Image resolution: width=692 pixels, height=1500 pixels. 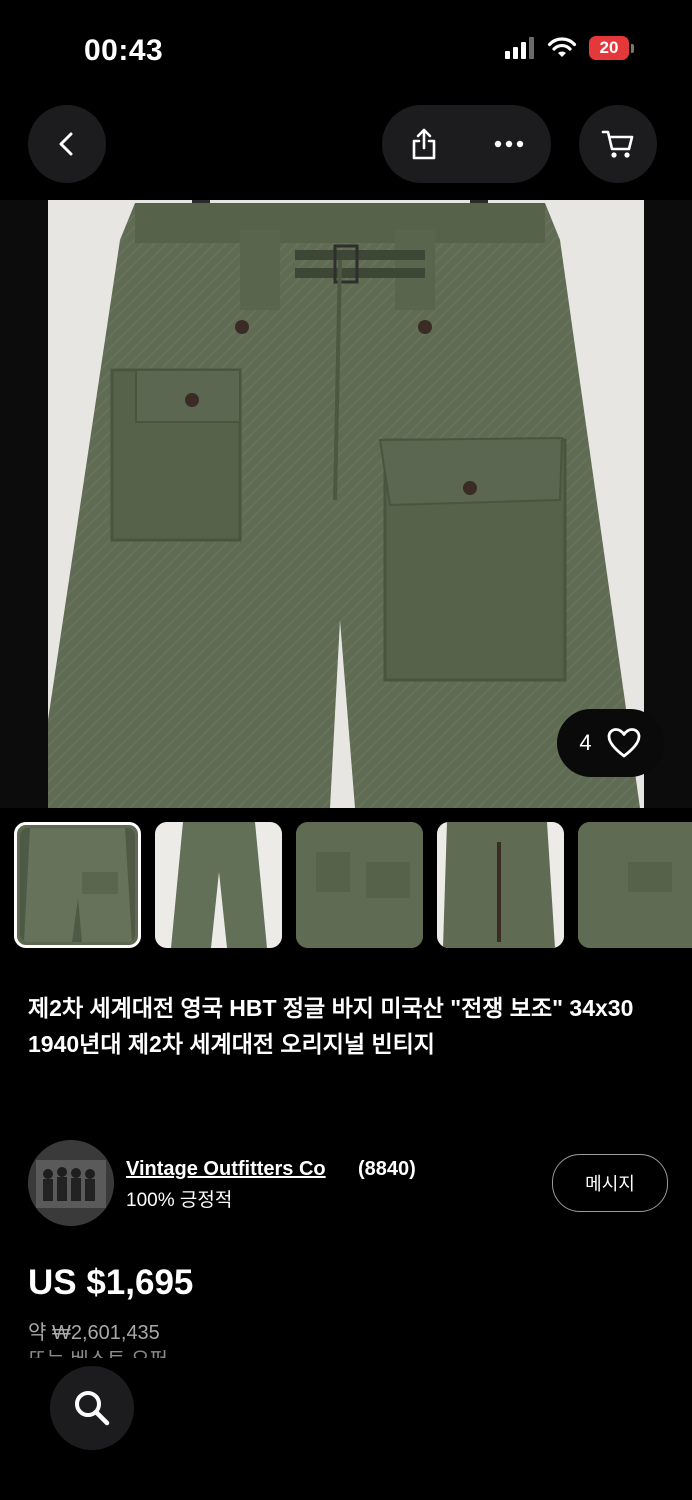 What do you see at coordinates (124, 50) in the screenshot?
I see `status-time: 00:43` at bounding box center [124, 50].